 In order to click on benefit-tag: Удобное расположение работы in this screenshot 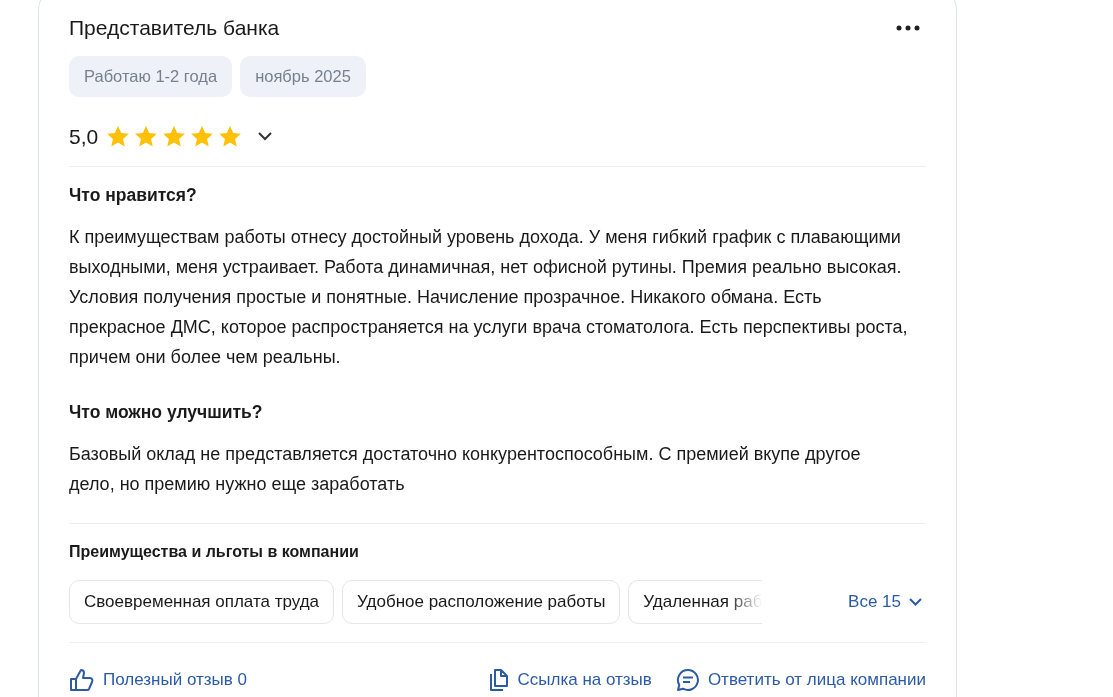, I will do `click(481, 602)`.